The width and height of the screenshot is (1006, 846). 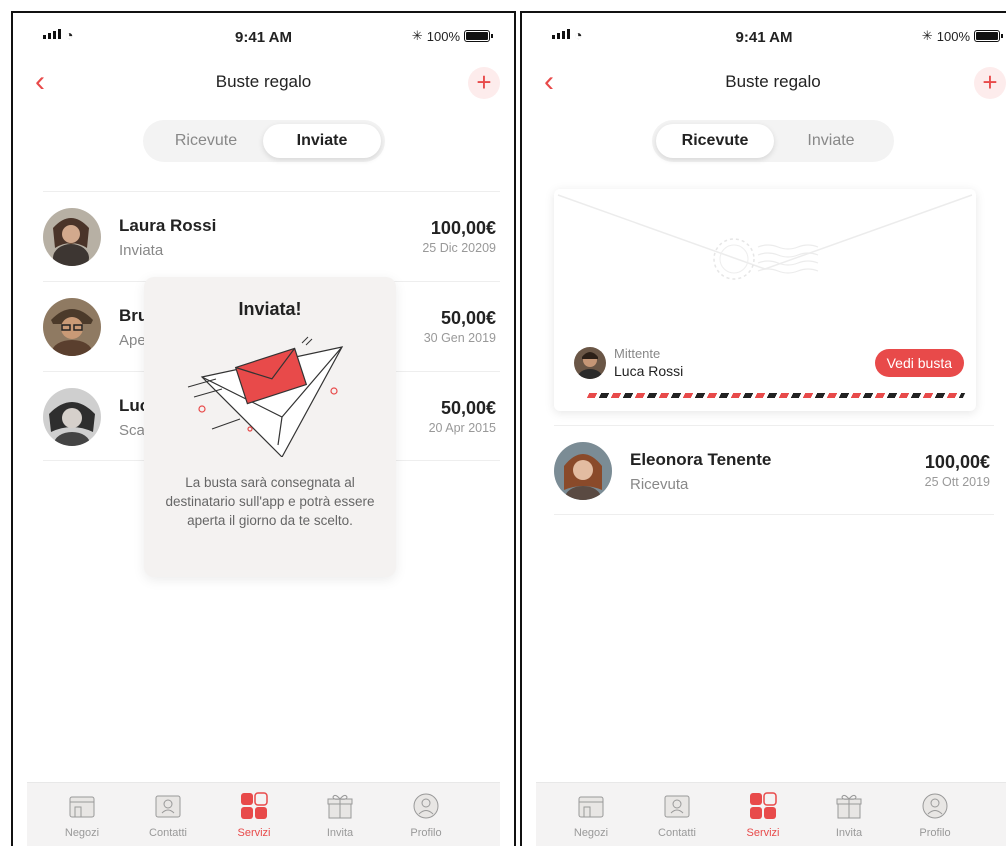 What do you see at coordinates (637, 353) in the screenshot?
I see `sender-label: Mittente` at bounding box center [637, 353].